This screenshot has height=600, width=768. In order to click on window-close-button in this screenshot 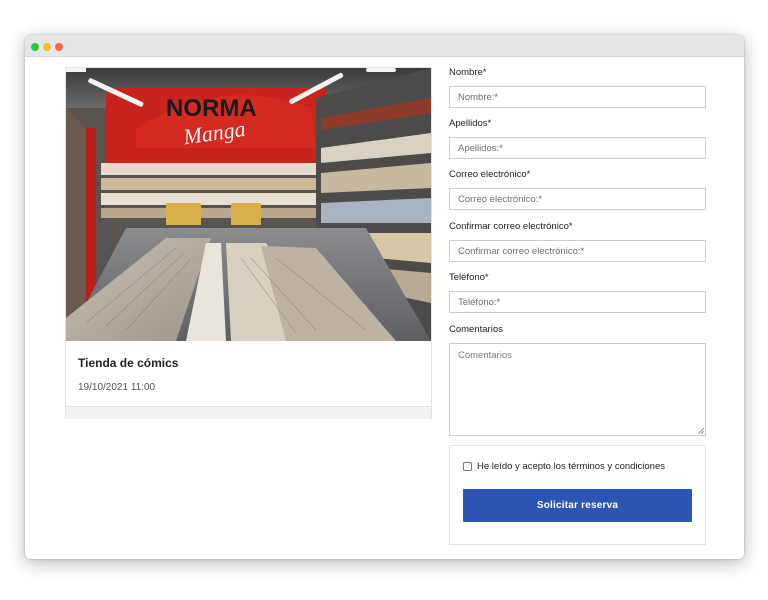, I will do `click(35, 47)`.